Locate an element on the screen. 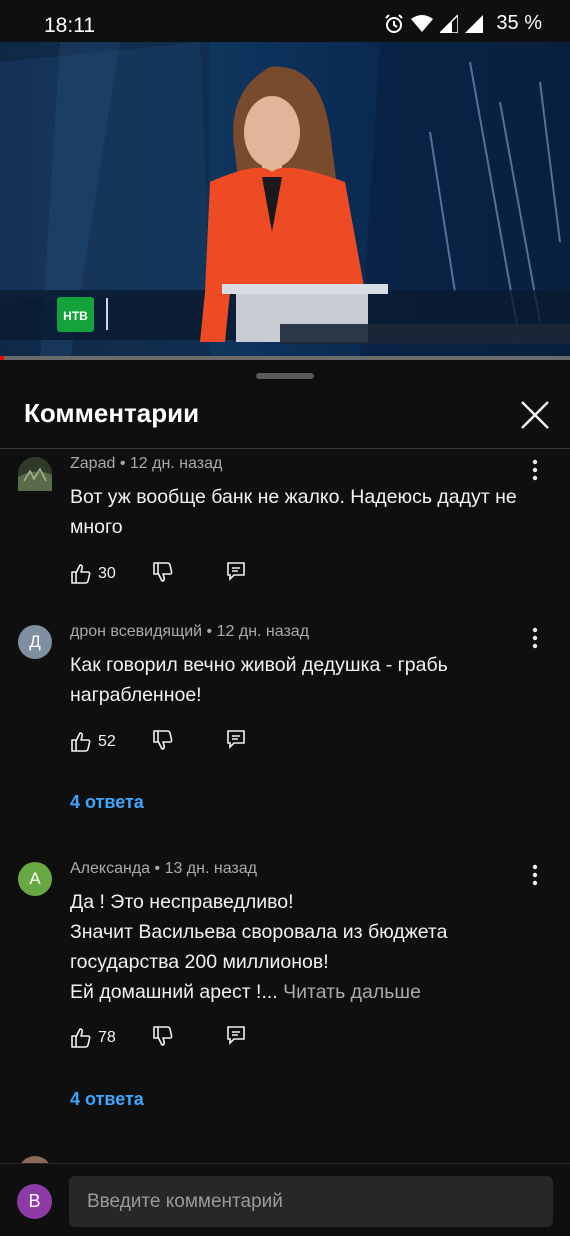 Image resolution: width=570 pixels, height=1236 pixels. comment-author: Zapad is located at coordinates (92, 463).